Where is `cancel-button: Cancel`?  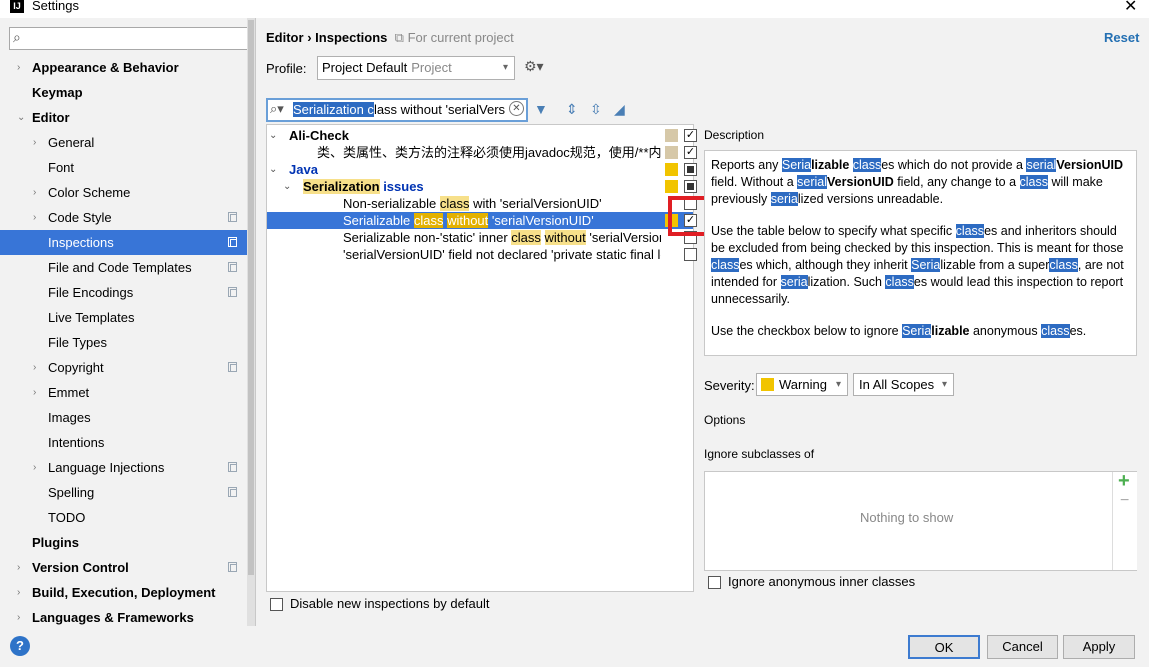
cancel-button: Cancel is located at coordinates (1022, 647).